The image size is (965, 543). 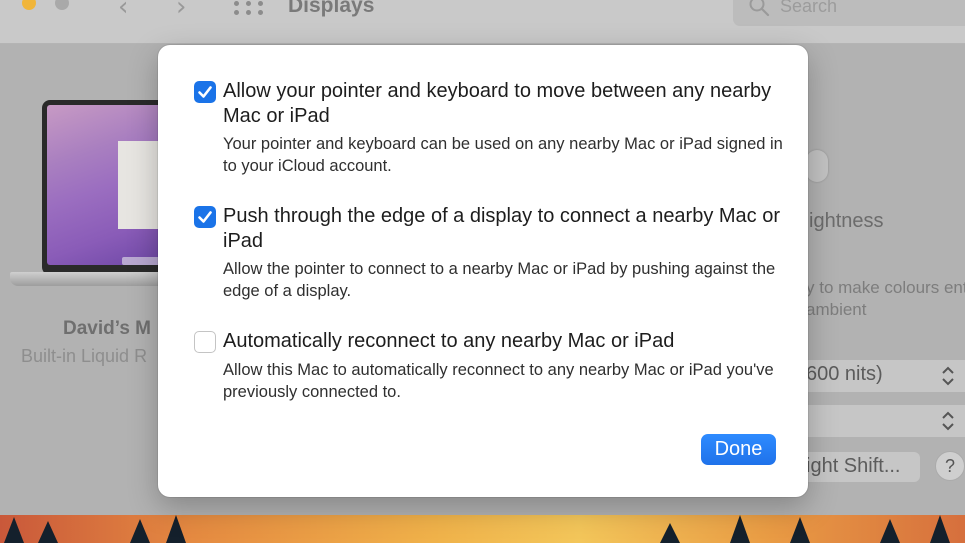 What do you see at coordinates (62, 5) in the screenshot?
I see `zoom-button` at bounding box center [62, 5].